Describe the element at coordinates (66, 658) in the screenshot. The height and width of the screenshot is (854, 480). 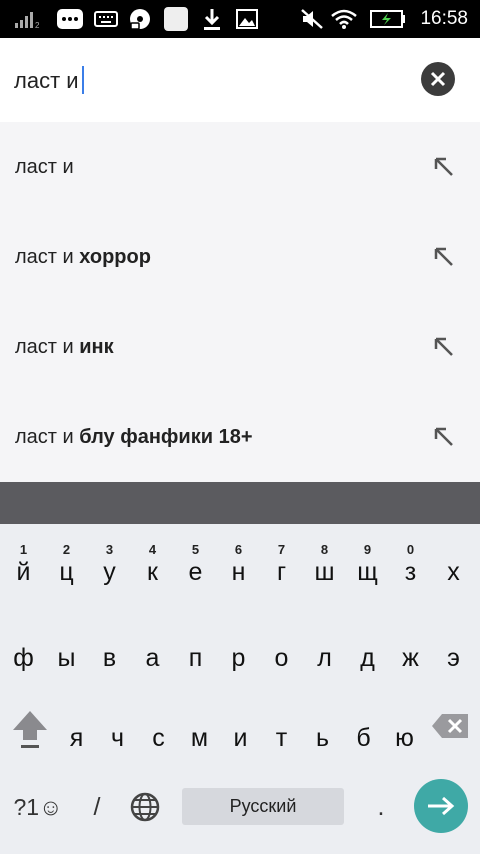
I see `key-label: ы` at that location.